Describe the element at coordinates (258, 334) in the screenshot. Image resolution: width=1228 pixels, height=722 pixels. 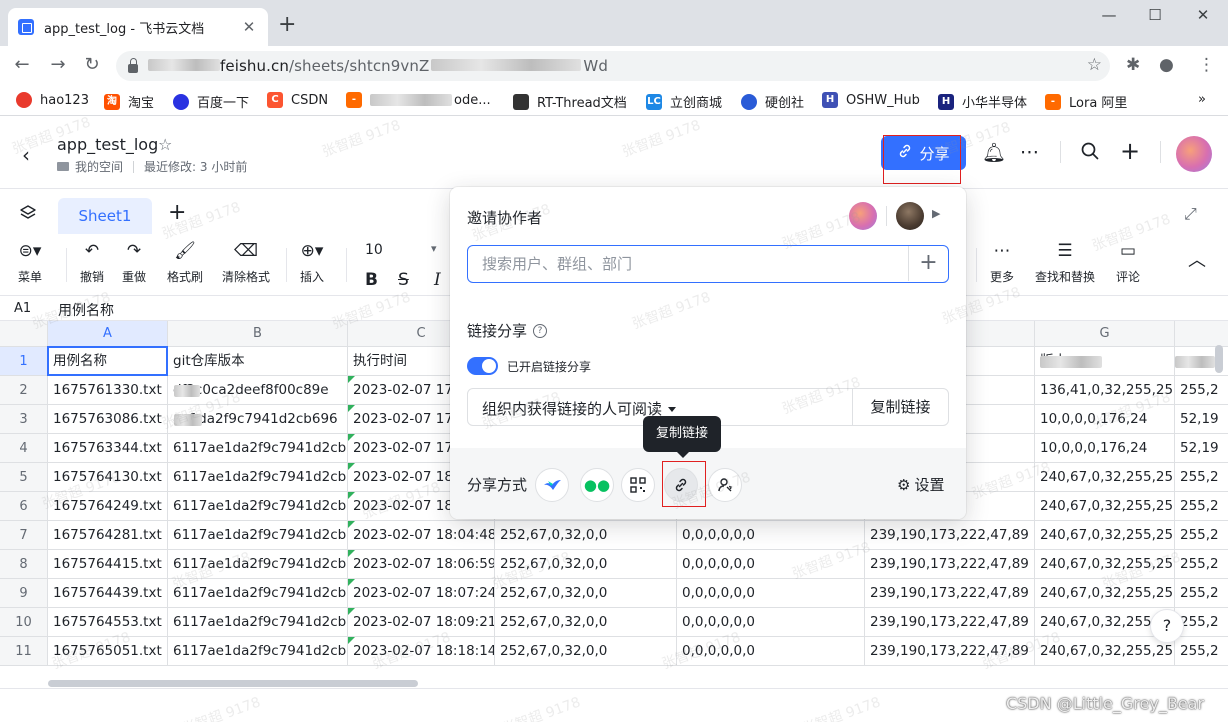
I see `column-header: B` at that location.